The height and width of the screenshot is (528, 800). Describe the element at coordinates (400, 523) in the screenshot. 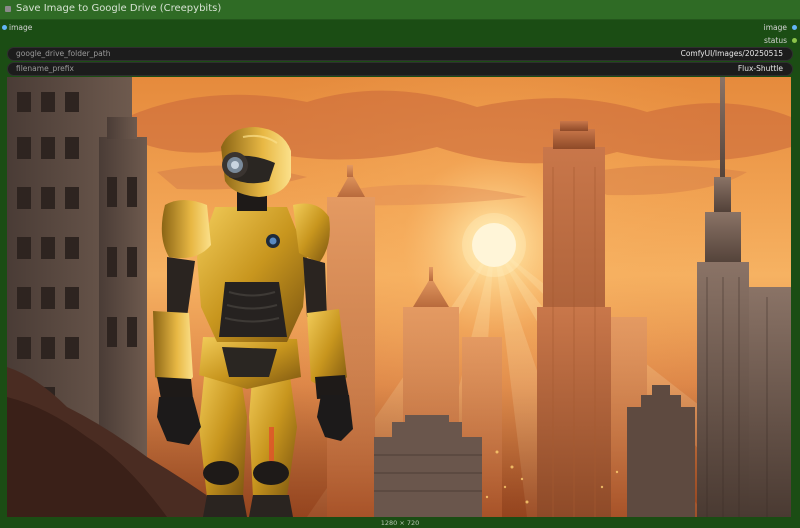

I see `image-dimensions-caption: 1280 × 720` at that location.